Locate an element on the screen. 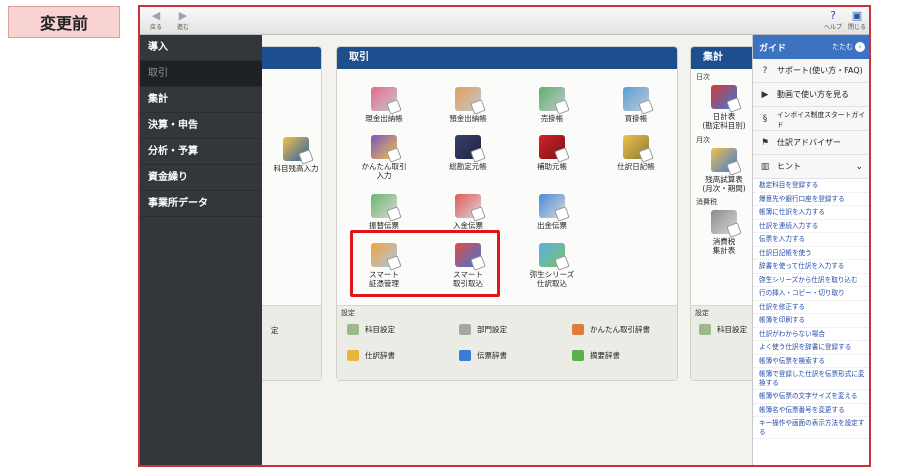 The width and height of the screenshot is (910, 470). tile-cash-book: 現金出納帳 is located at coordinates (384, 105).